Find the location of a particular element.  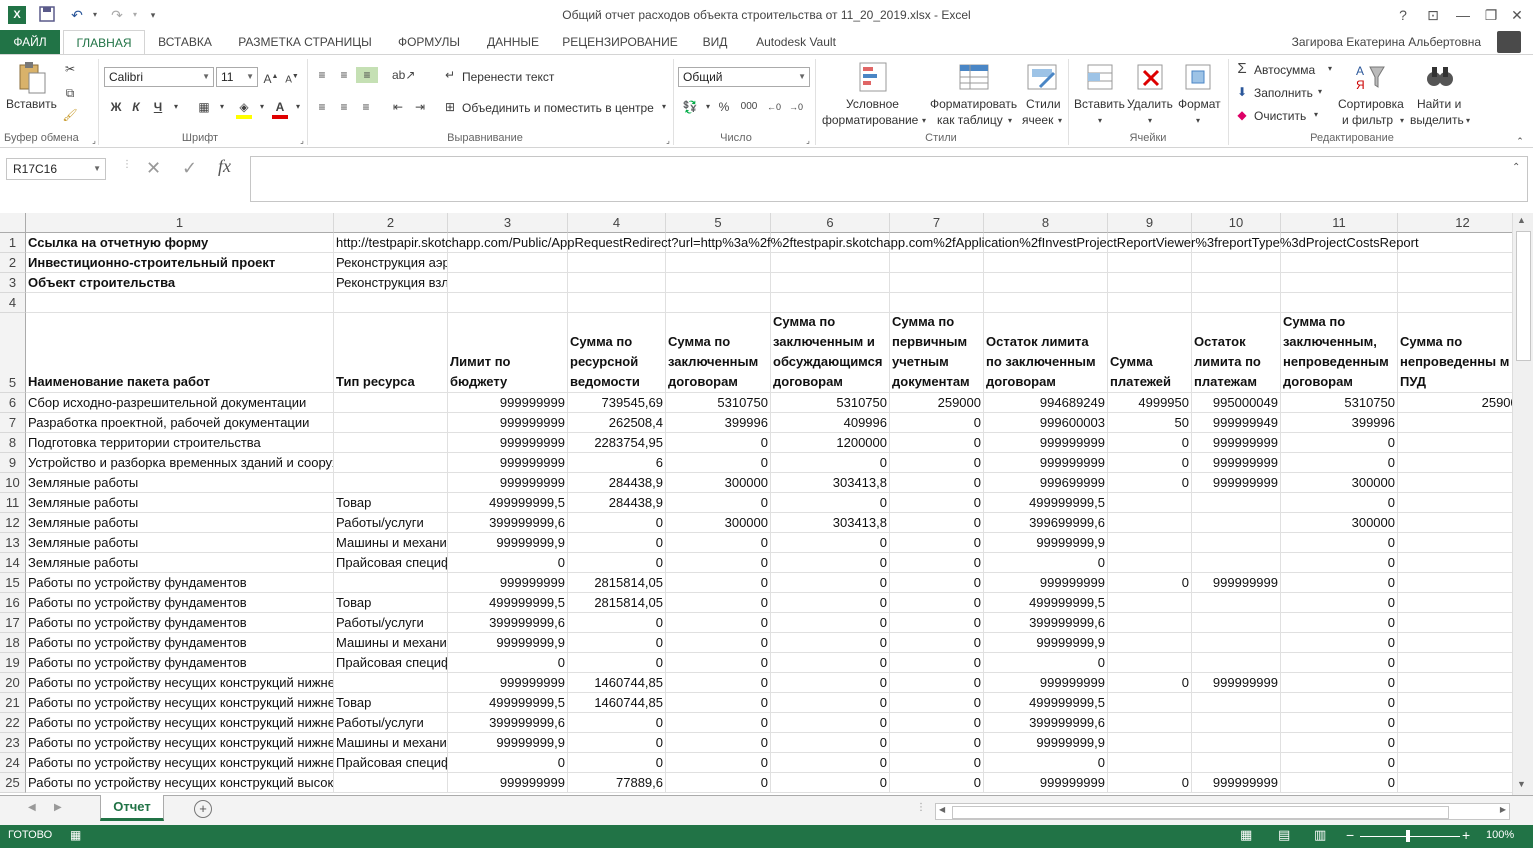

table-cell: 739545,69 is located at coordinates (617, 403).